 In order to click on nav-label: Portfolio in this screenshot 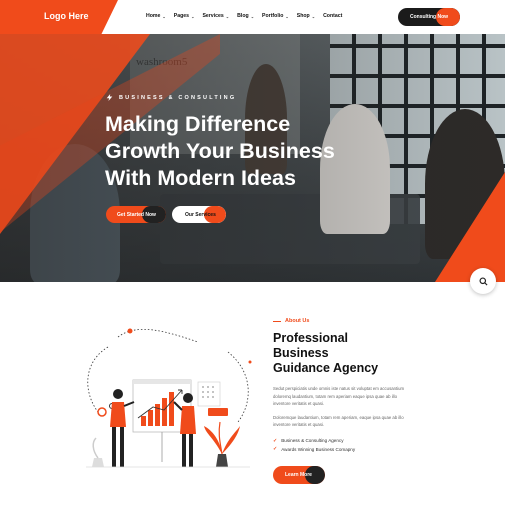, I will do `click(273, 16)`.